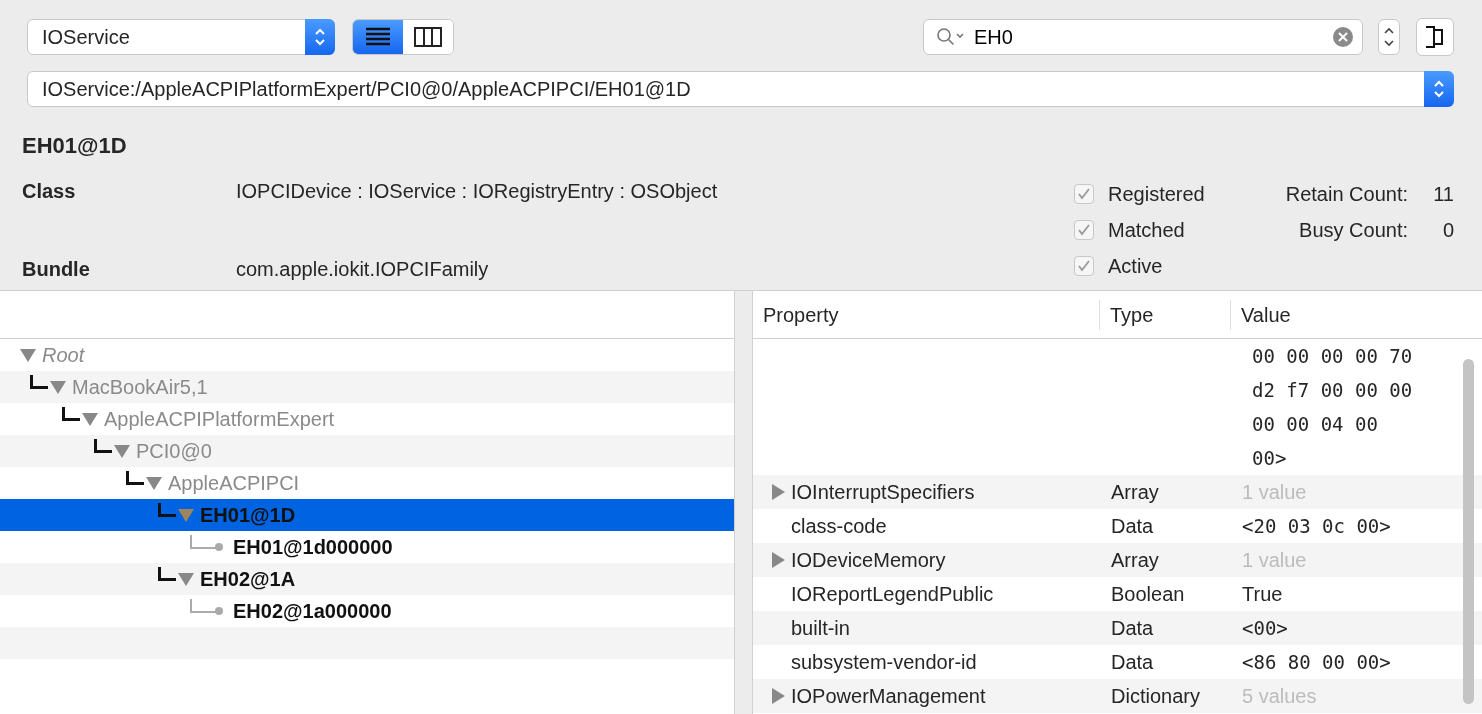 The image size is (1482, 714). What do you see at coordinates (740, 89) in the screenshot?
I see `path-popup: IOService:/AppleACPIPlatformExpert/PCI0@0/AppleACPIPCI/EH01@1D` at bounding box center [740, 89].